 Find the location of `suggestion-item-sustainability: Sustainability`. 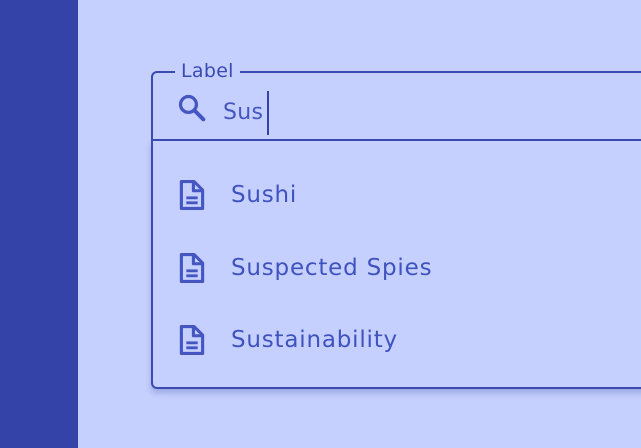

suggestion-item-sustainability: Sustainability is located at coordinates (397, 340).